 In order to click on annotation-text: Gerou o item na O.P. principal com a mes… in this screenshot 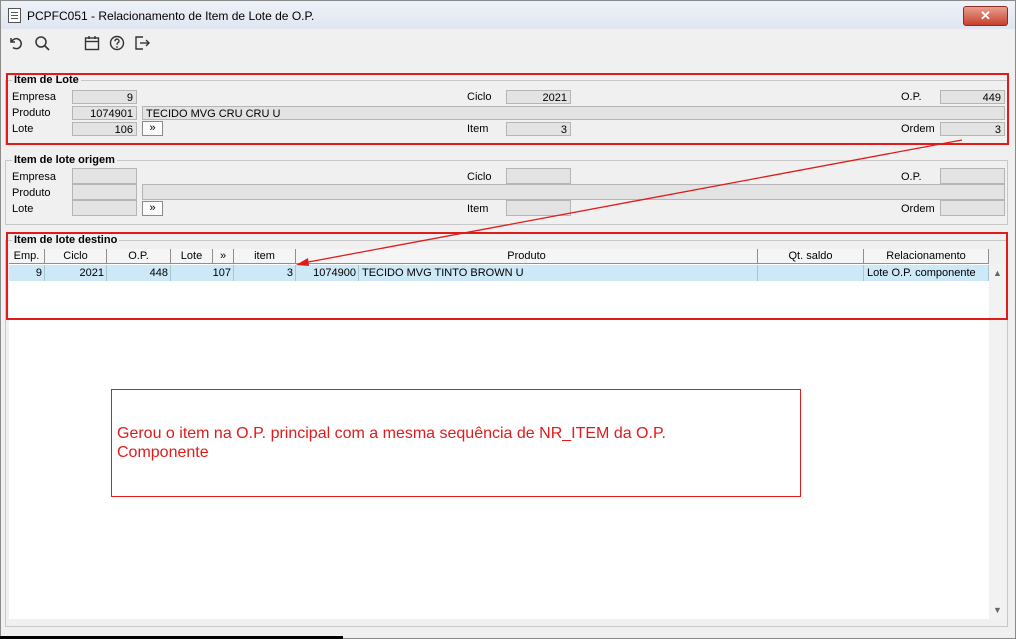, I will do `click(391, 443)`.